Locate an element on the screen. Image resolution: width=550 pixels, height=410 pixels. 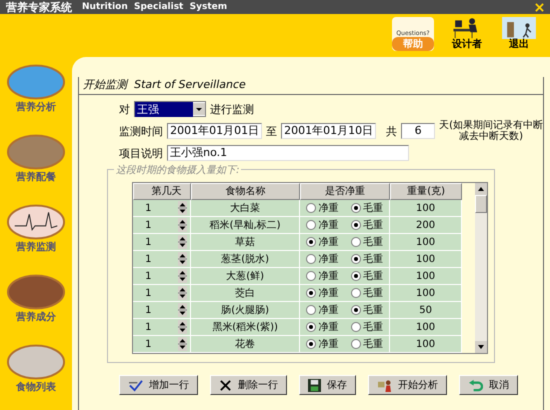
food-cell: 大白菜 is located at coordinates (245, 208).